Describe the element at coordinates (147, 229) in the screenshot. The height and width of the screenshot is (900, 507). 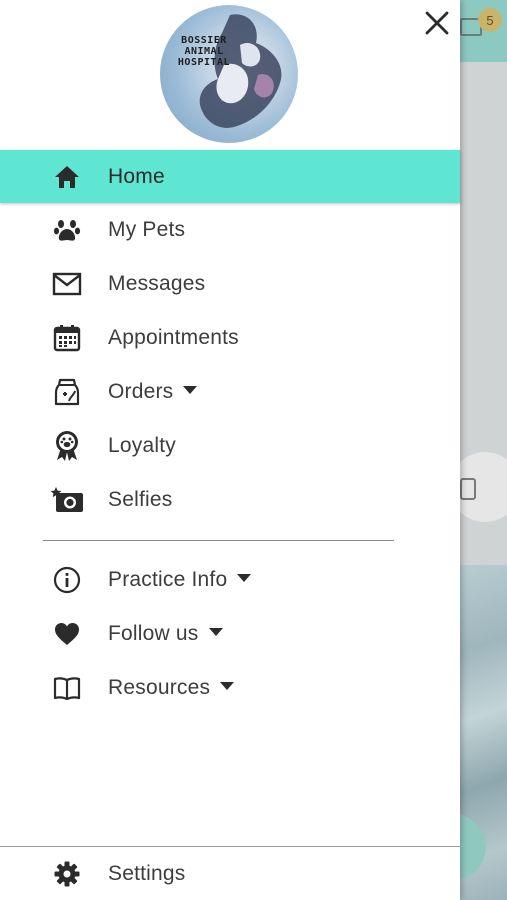
I see `menu-item-label: My Pets` at that location.